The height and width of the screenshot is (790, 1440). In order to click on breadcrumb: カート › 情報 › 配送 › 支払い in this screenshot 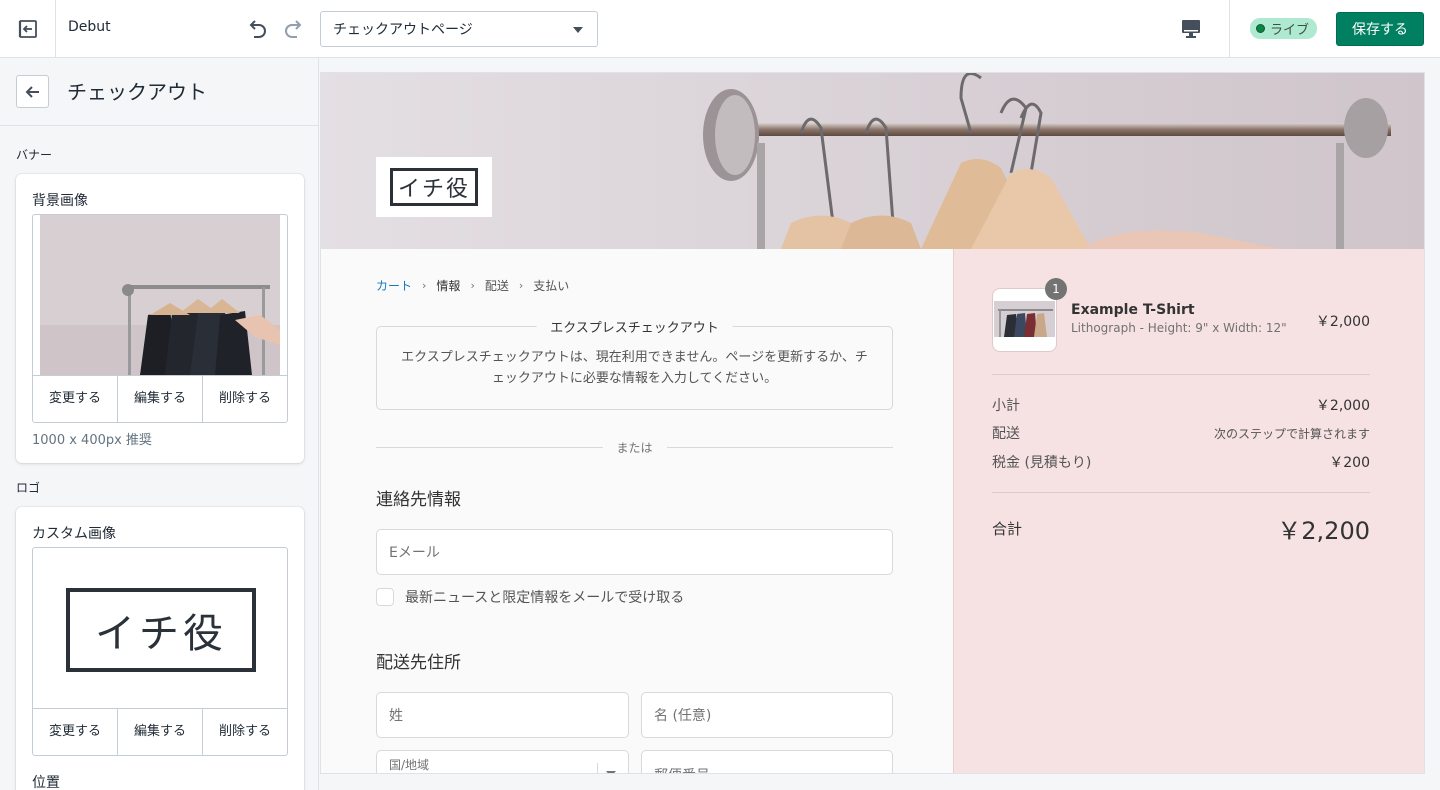, I will do `click(472, 285)`.